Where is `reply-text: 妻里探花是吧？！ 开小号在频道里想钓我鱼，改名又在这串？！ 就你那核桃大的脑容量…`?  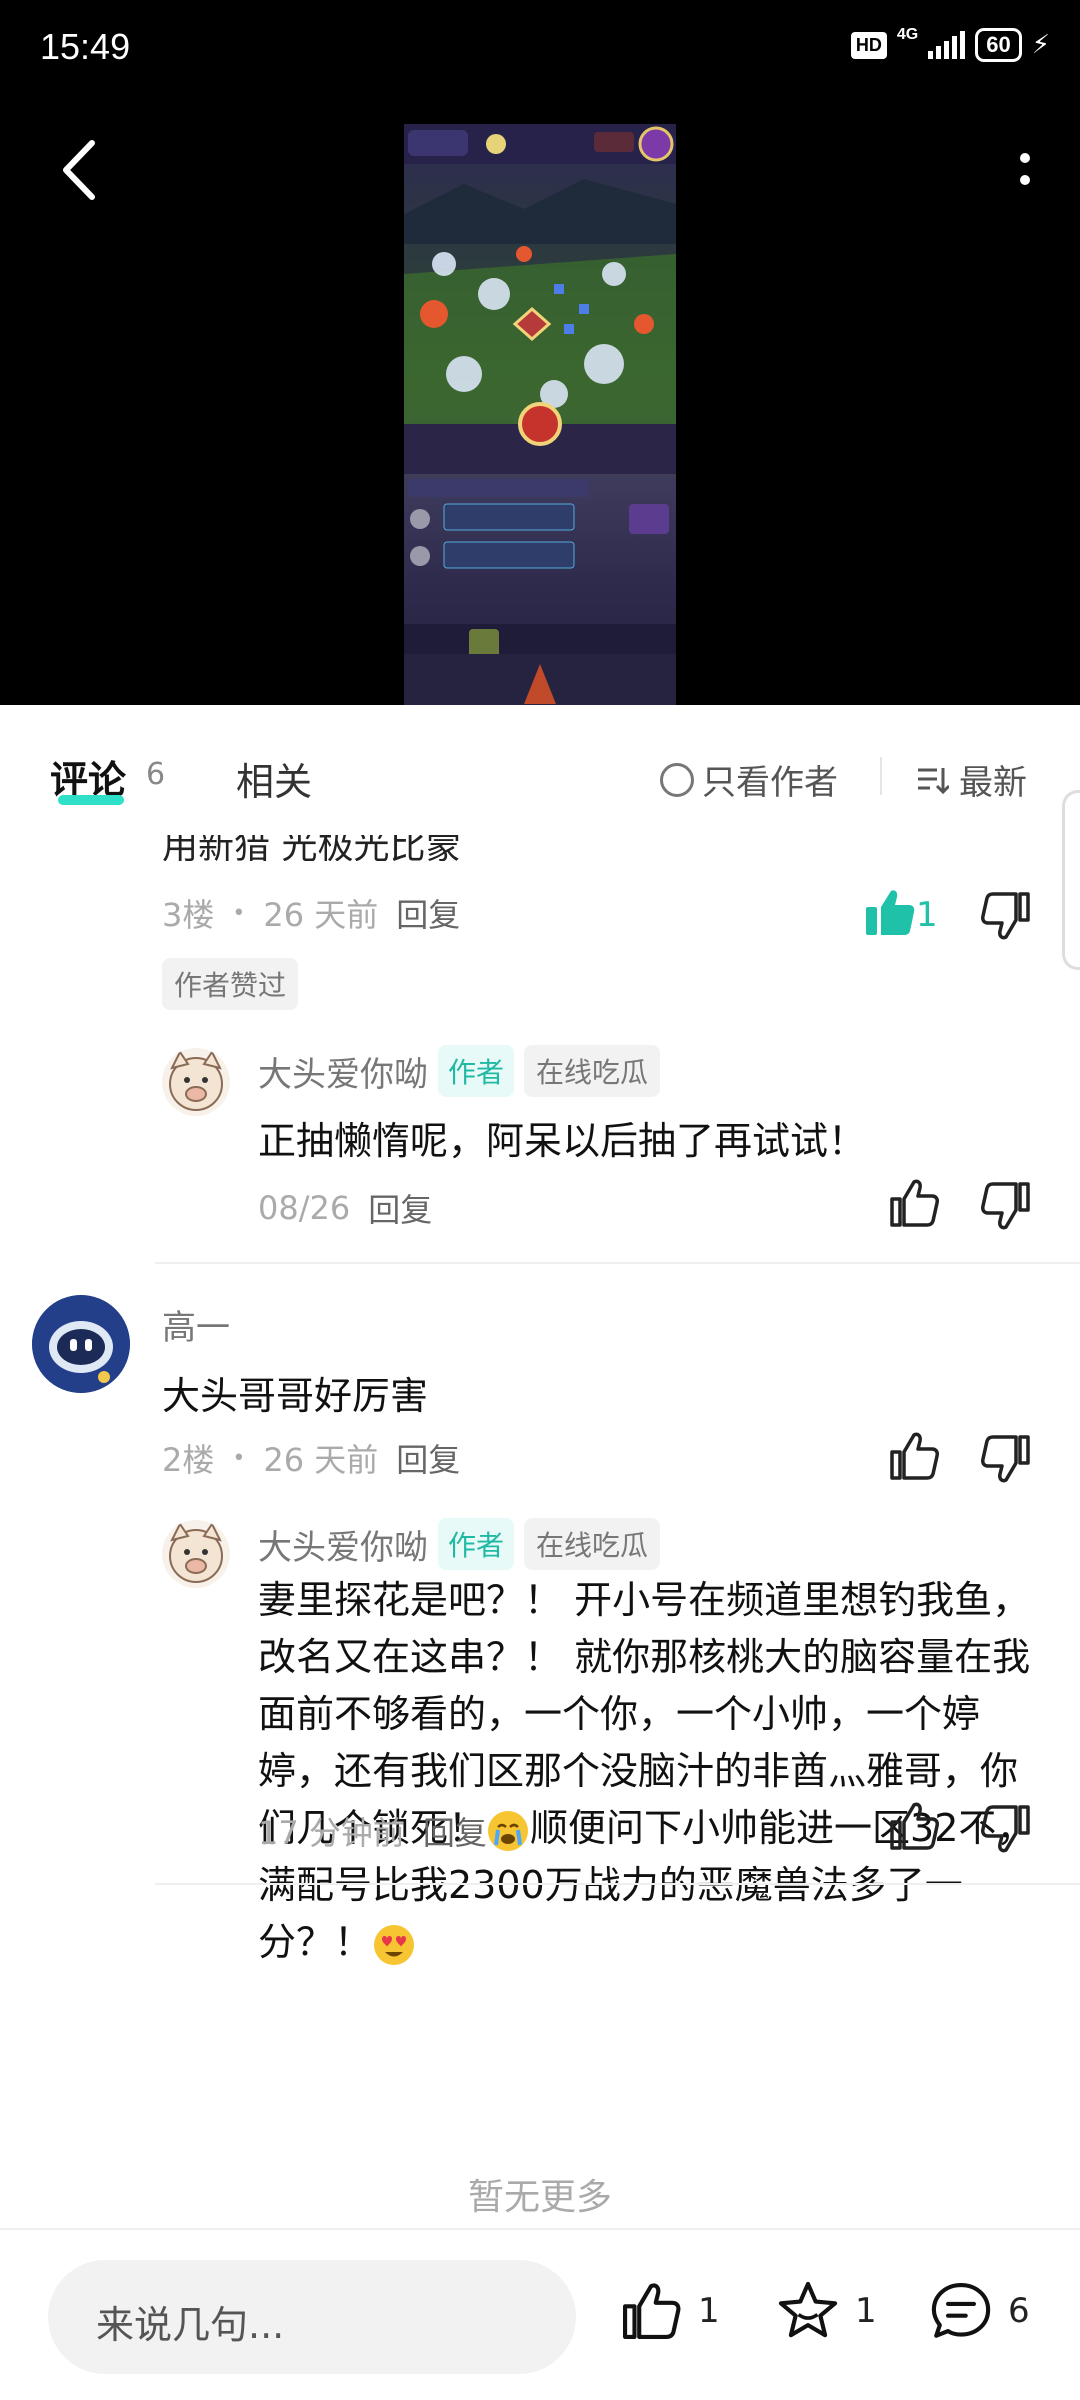 reply-text: 妻里探花是吧？！ 开小号在频道里想钓我鱼，改名又在这串？！ 就你那核桃大的脑容量… is located at coordinates (653, 1771).